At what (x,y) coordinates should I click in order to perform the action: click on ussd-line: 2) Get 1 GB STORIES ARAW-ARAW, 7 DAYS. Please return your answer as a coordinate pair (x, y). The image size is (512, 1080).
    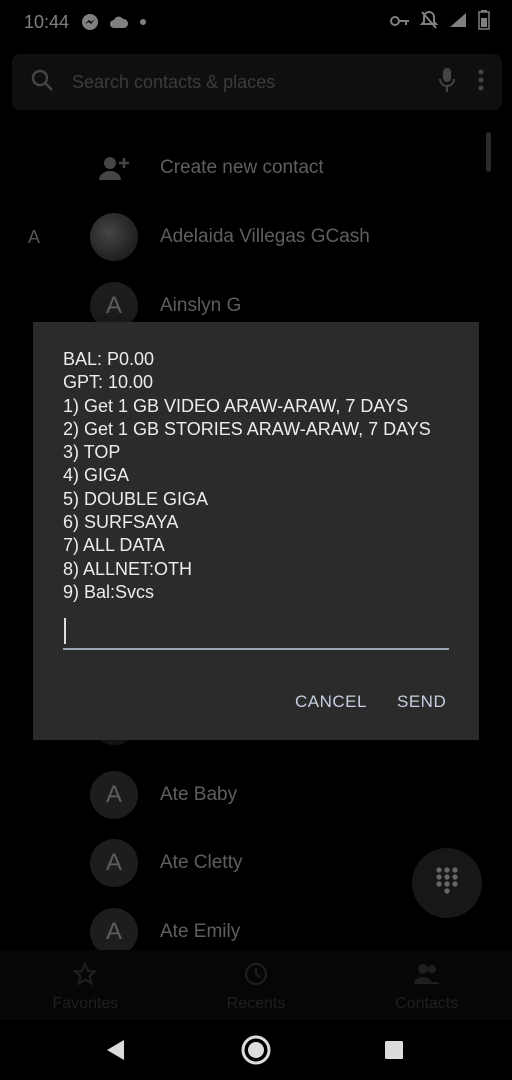
    Looking at the image, I should click on (247, 428).